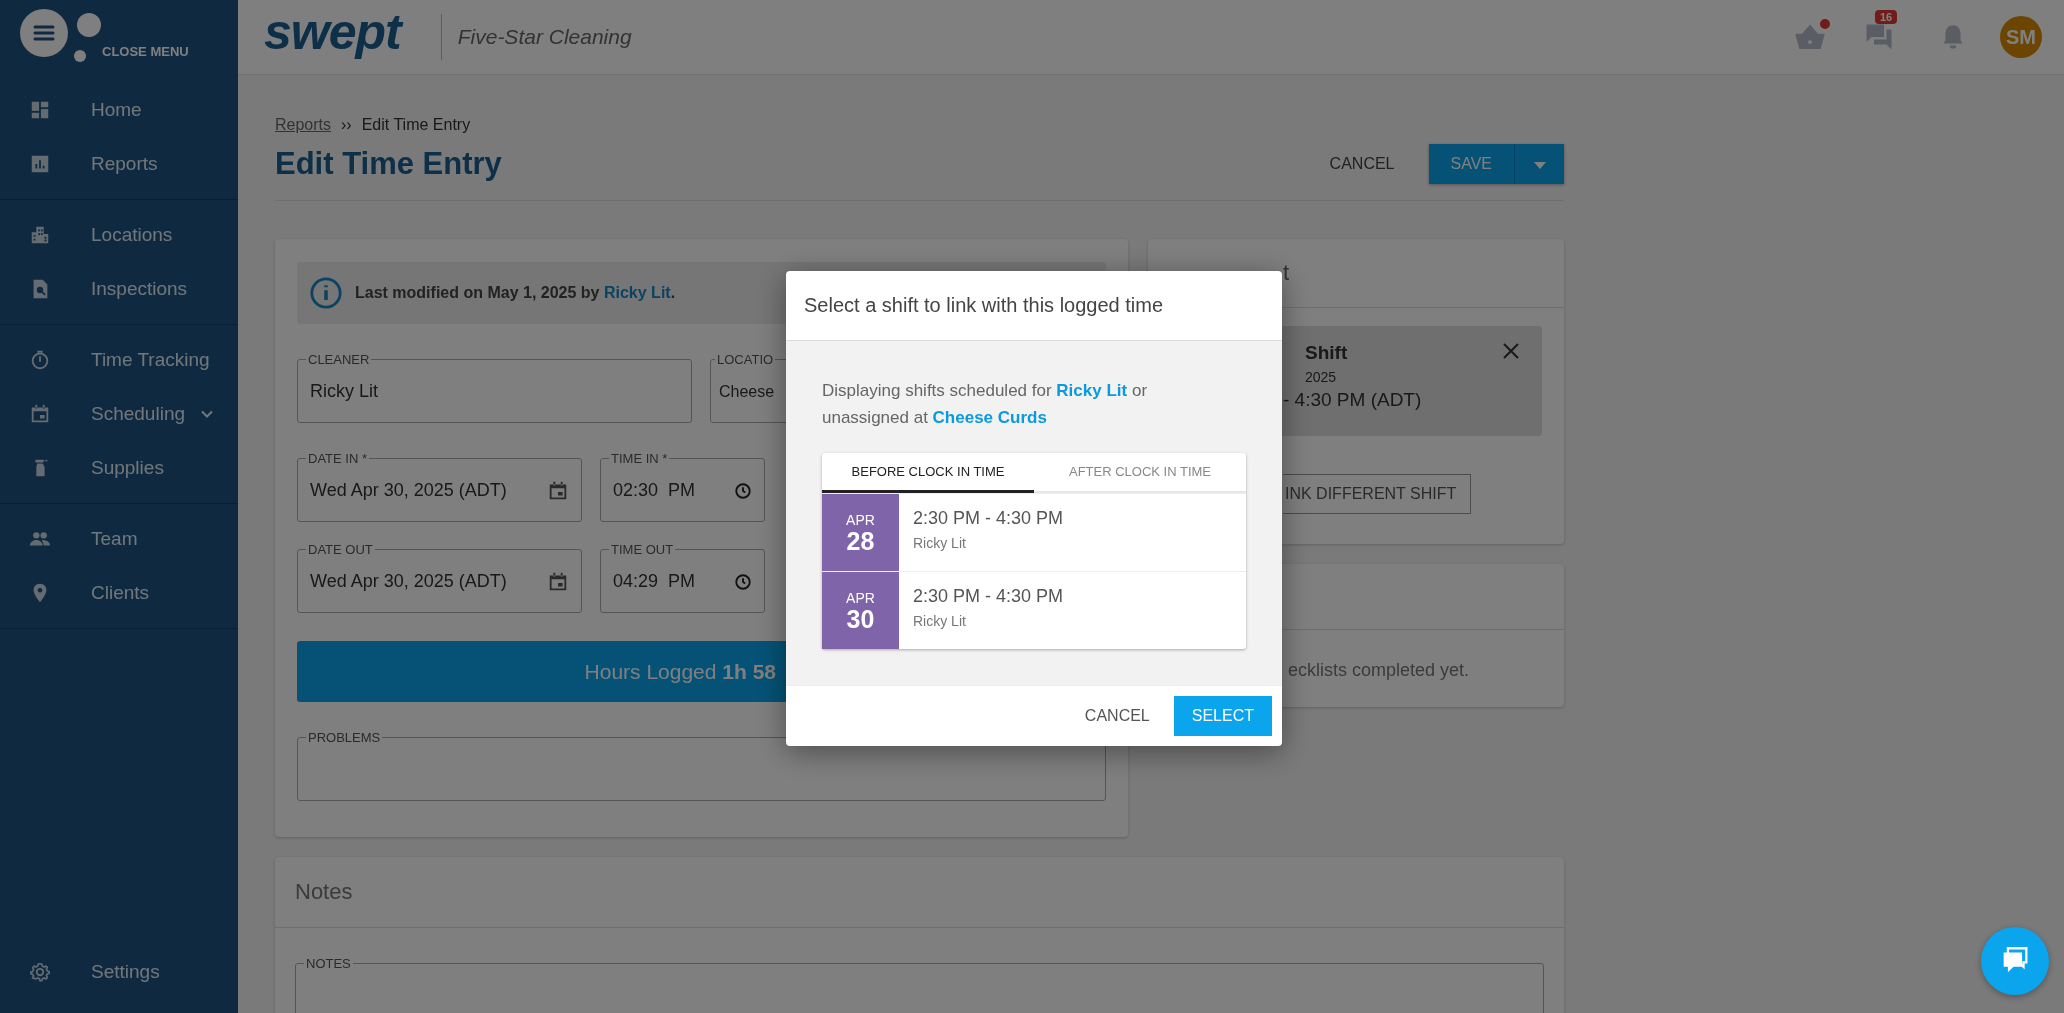  What do you see at coordinates (515, 293) in the screenshot?
I see `last-modified-text: Last modified on May 1, 2025 by Ricky Lit.` at bounding box center [515, 293].